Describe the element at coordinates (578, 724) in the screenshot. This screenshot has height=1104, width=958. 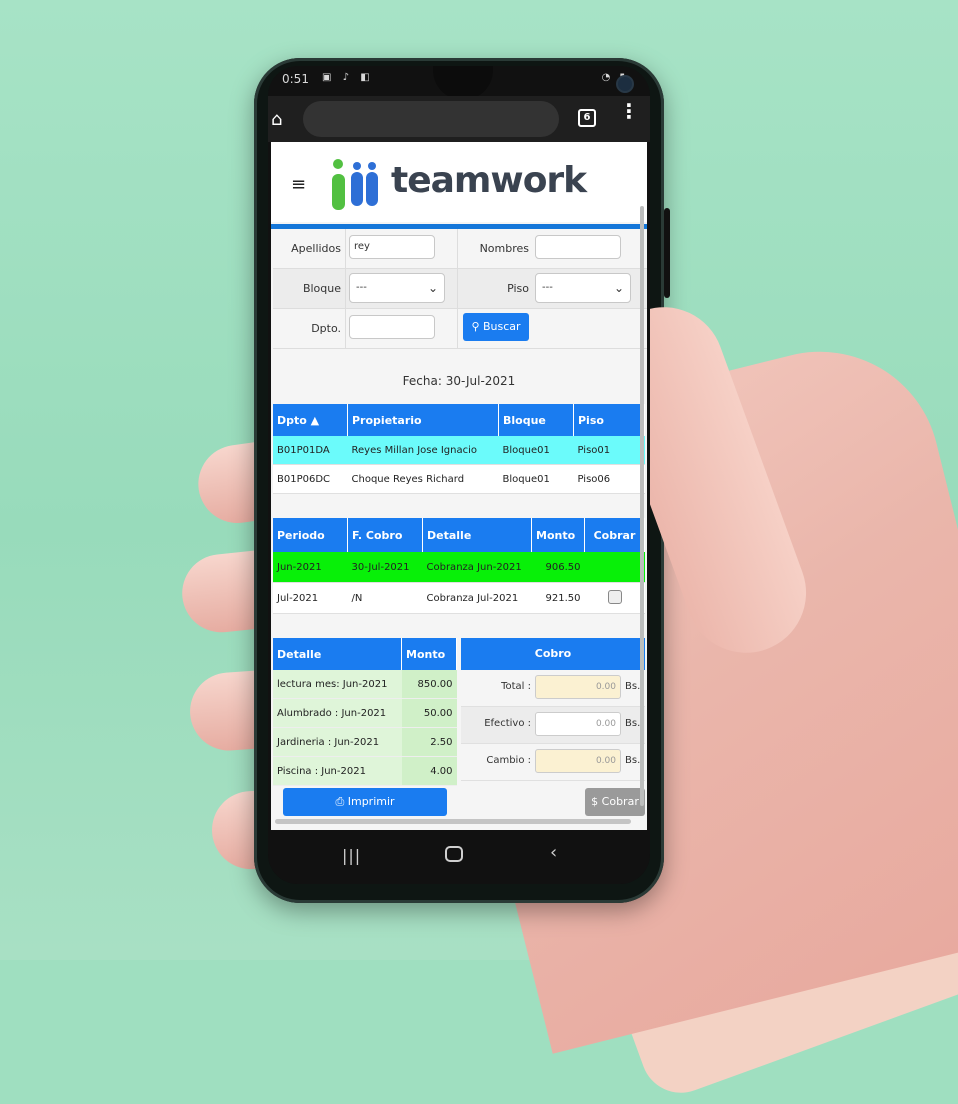
I see `efectivo-input: 0.00` at that location.